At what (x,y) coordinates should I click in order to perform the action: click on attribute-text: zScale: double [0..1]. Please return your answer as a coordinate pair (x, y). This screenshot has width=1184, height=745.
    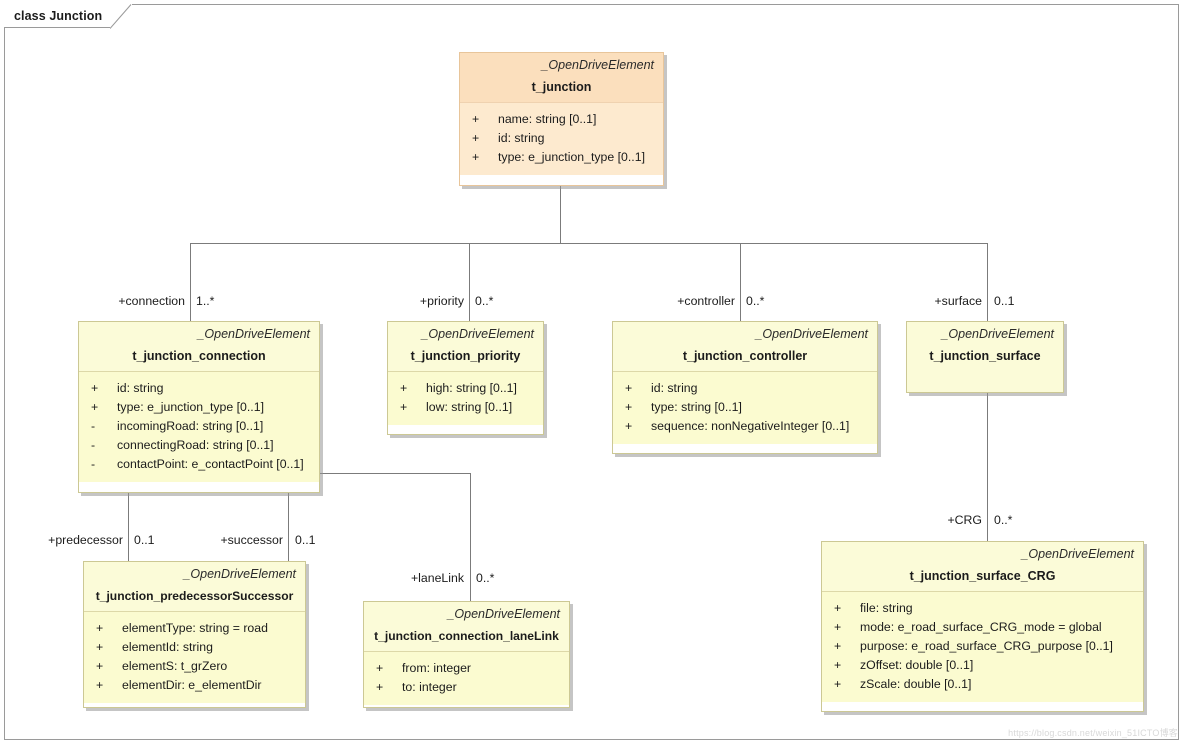
    Looking at the image, I should click on (916, 684).